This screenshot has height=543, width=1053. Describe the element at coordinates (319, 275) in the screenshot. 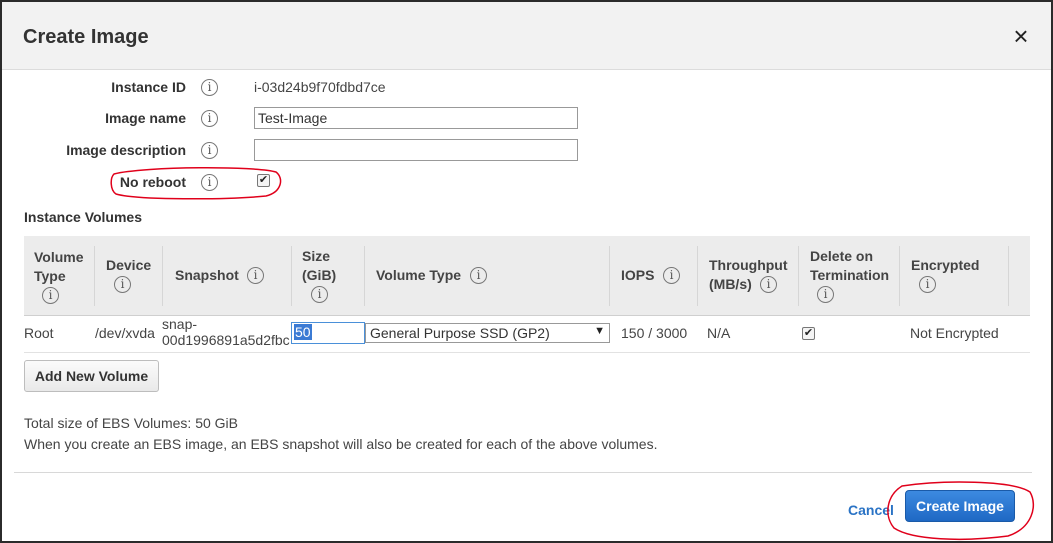

I see `col-size-line2: (GiB)` at that location.